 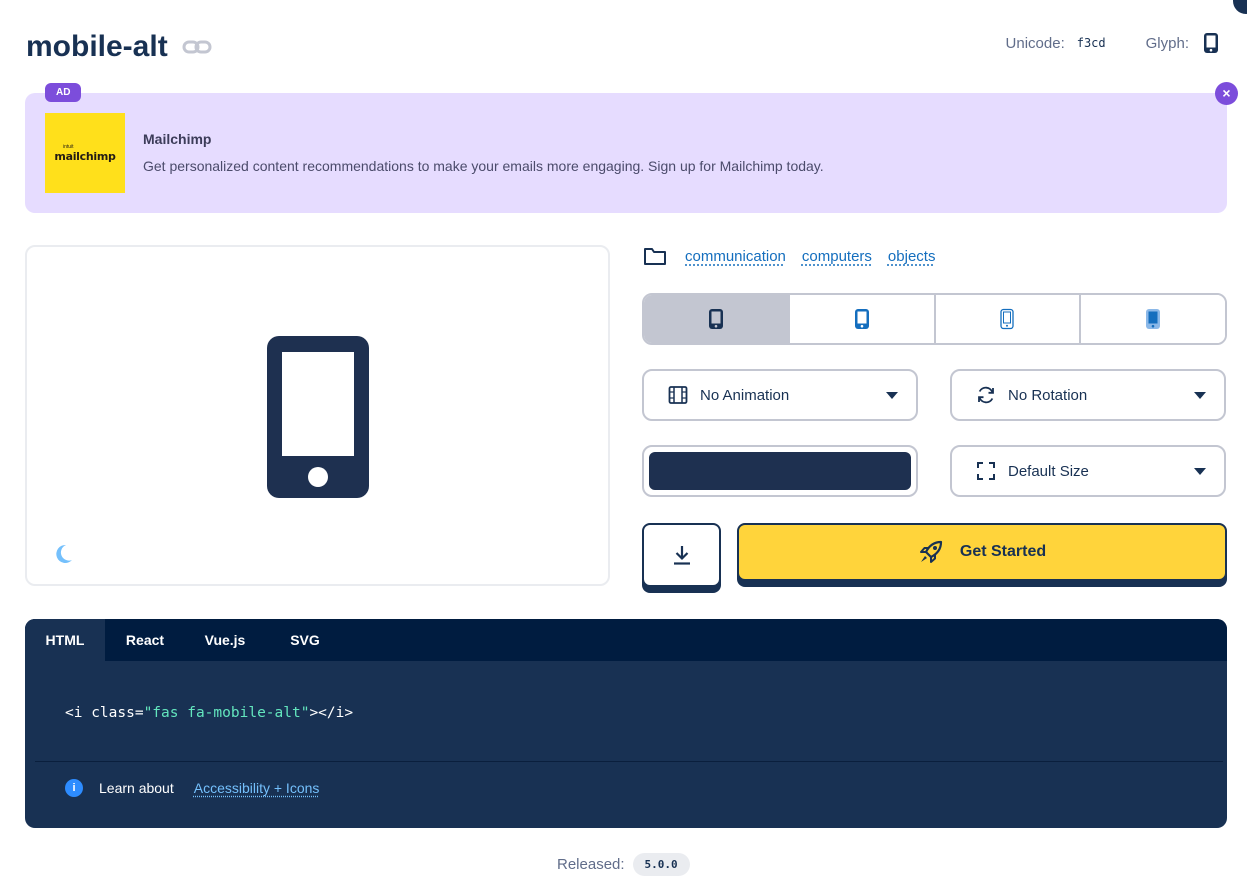 I want to click on tab-svg: SVG, so click(x=305, y=640).